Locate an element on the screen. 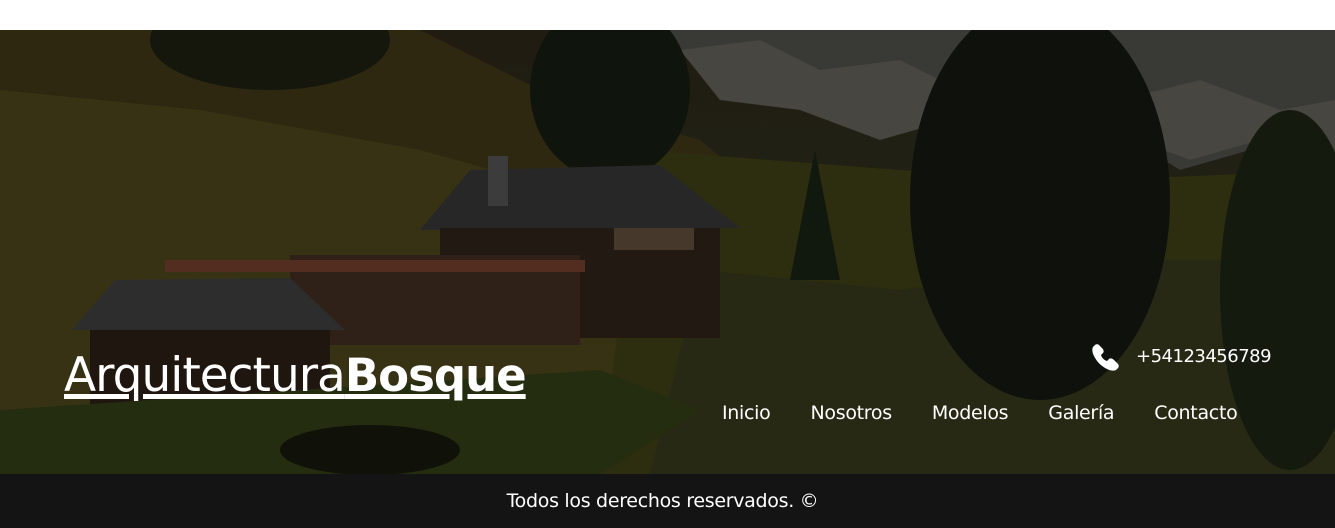  phone-icon is located at coordinates (1105, 357).